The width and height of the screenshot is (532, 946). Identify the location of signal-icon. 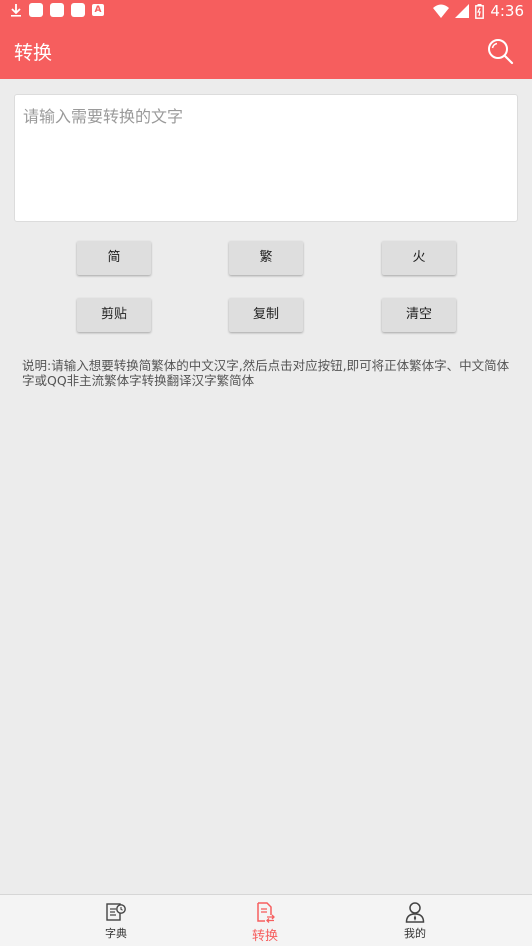
(462, 11).